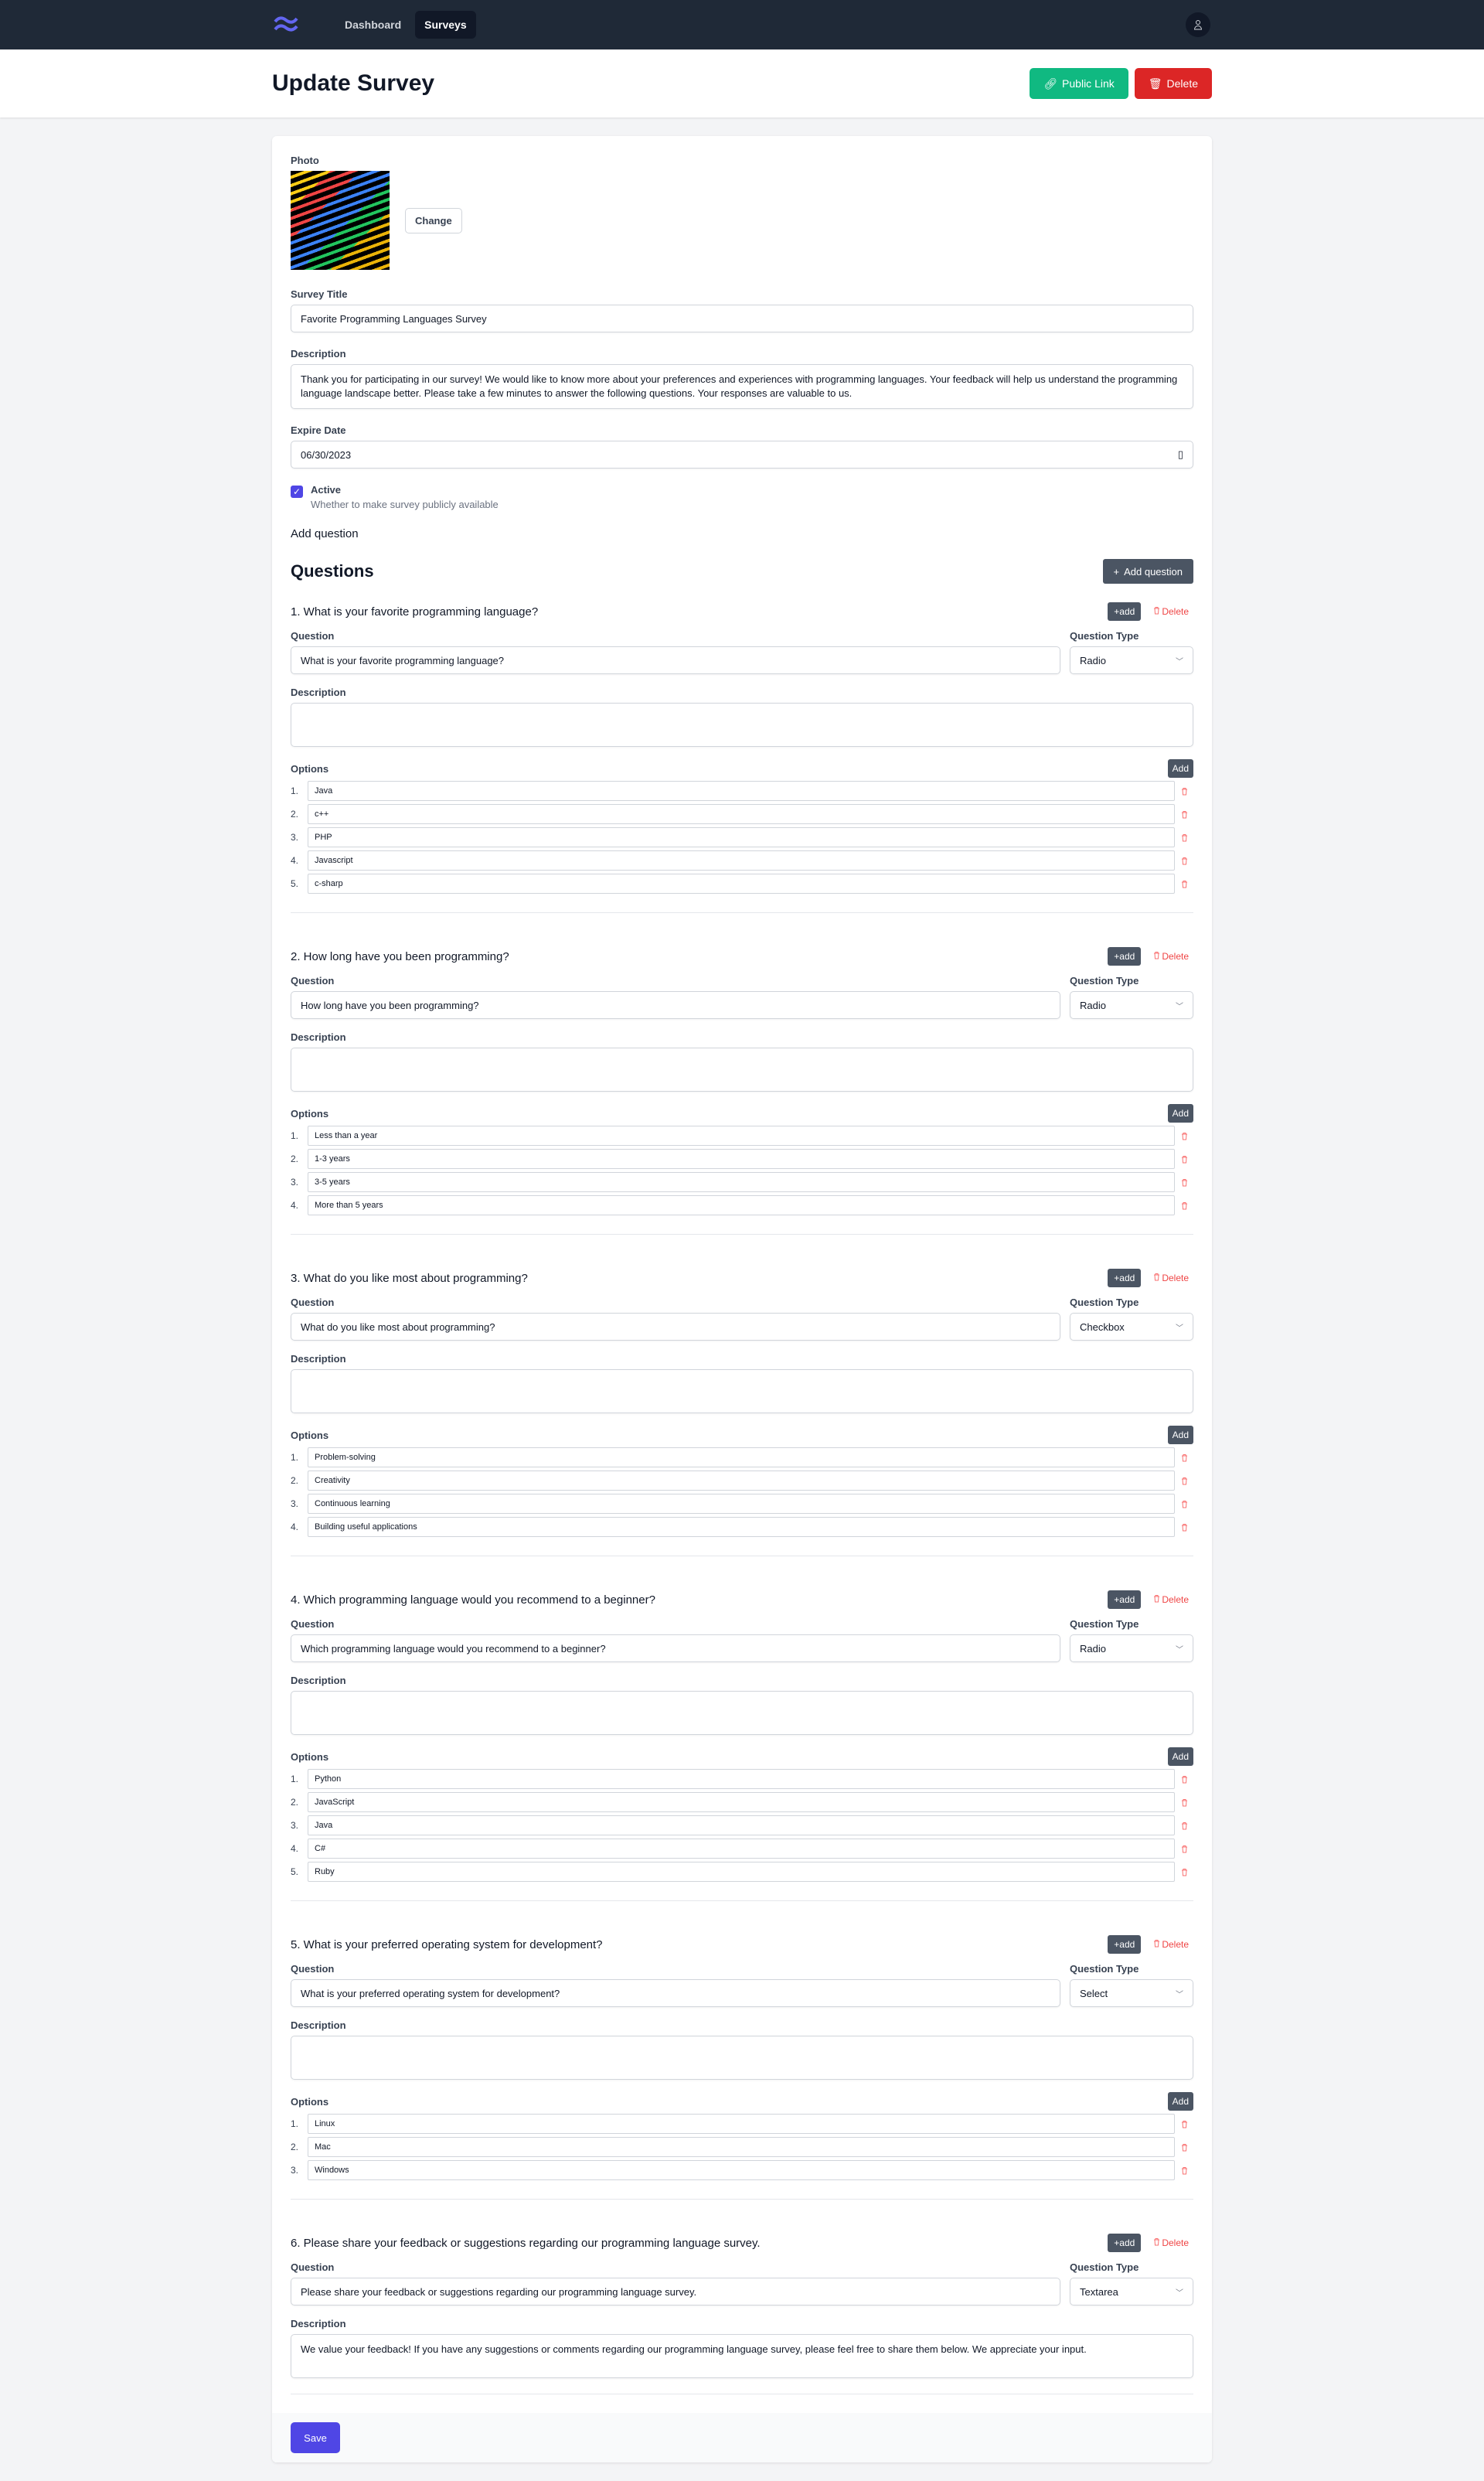  What do you see at coordinates (741, 1136) in the screenshot?
I see `option-input: Less than a year` at bounding box center [741, 1136].